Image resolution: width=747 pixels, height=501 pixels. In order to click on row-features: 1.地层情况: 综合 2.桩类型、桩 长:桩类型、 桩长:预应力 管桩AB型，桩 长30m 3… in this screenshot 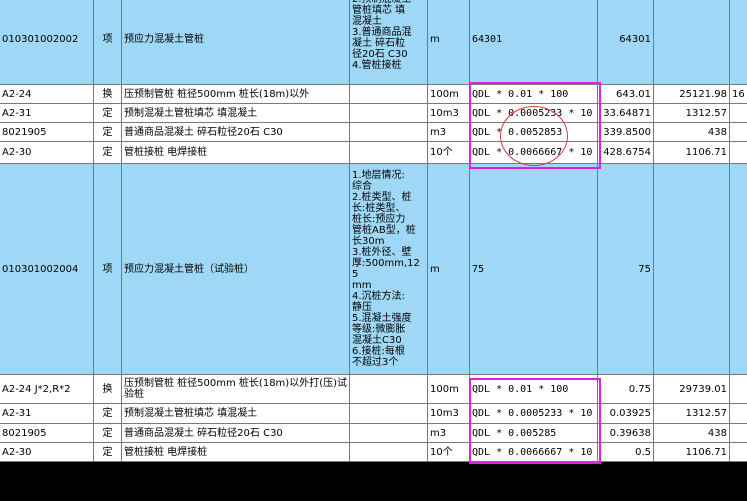, I will do `click(389, 269)`.